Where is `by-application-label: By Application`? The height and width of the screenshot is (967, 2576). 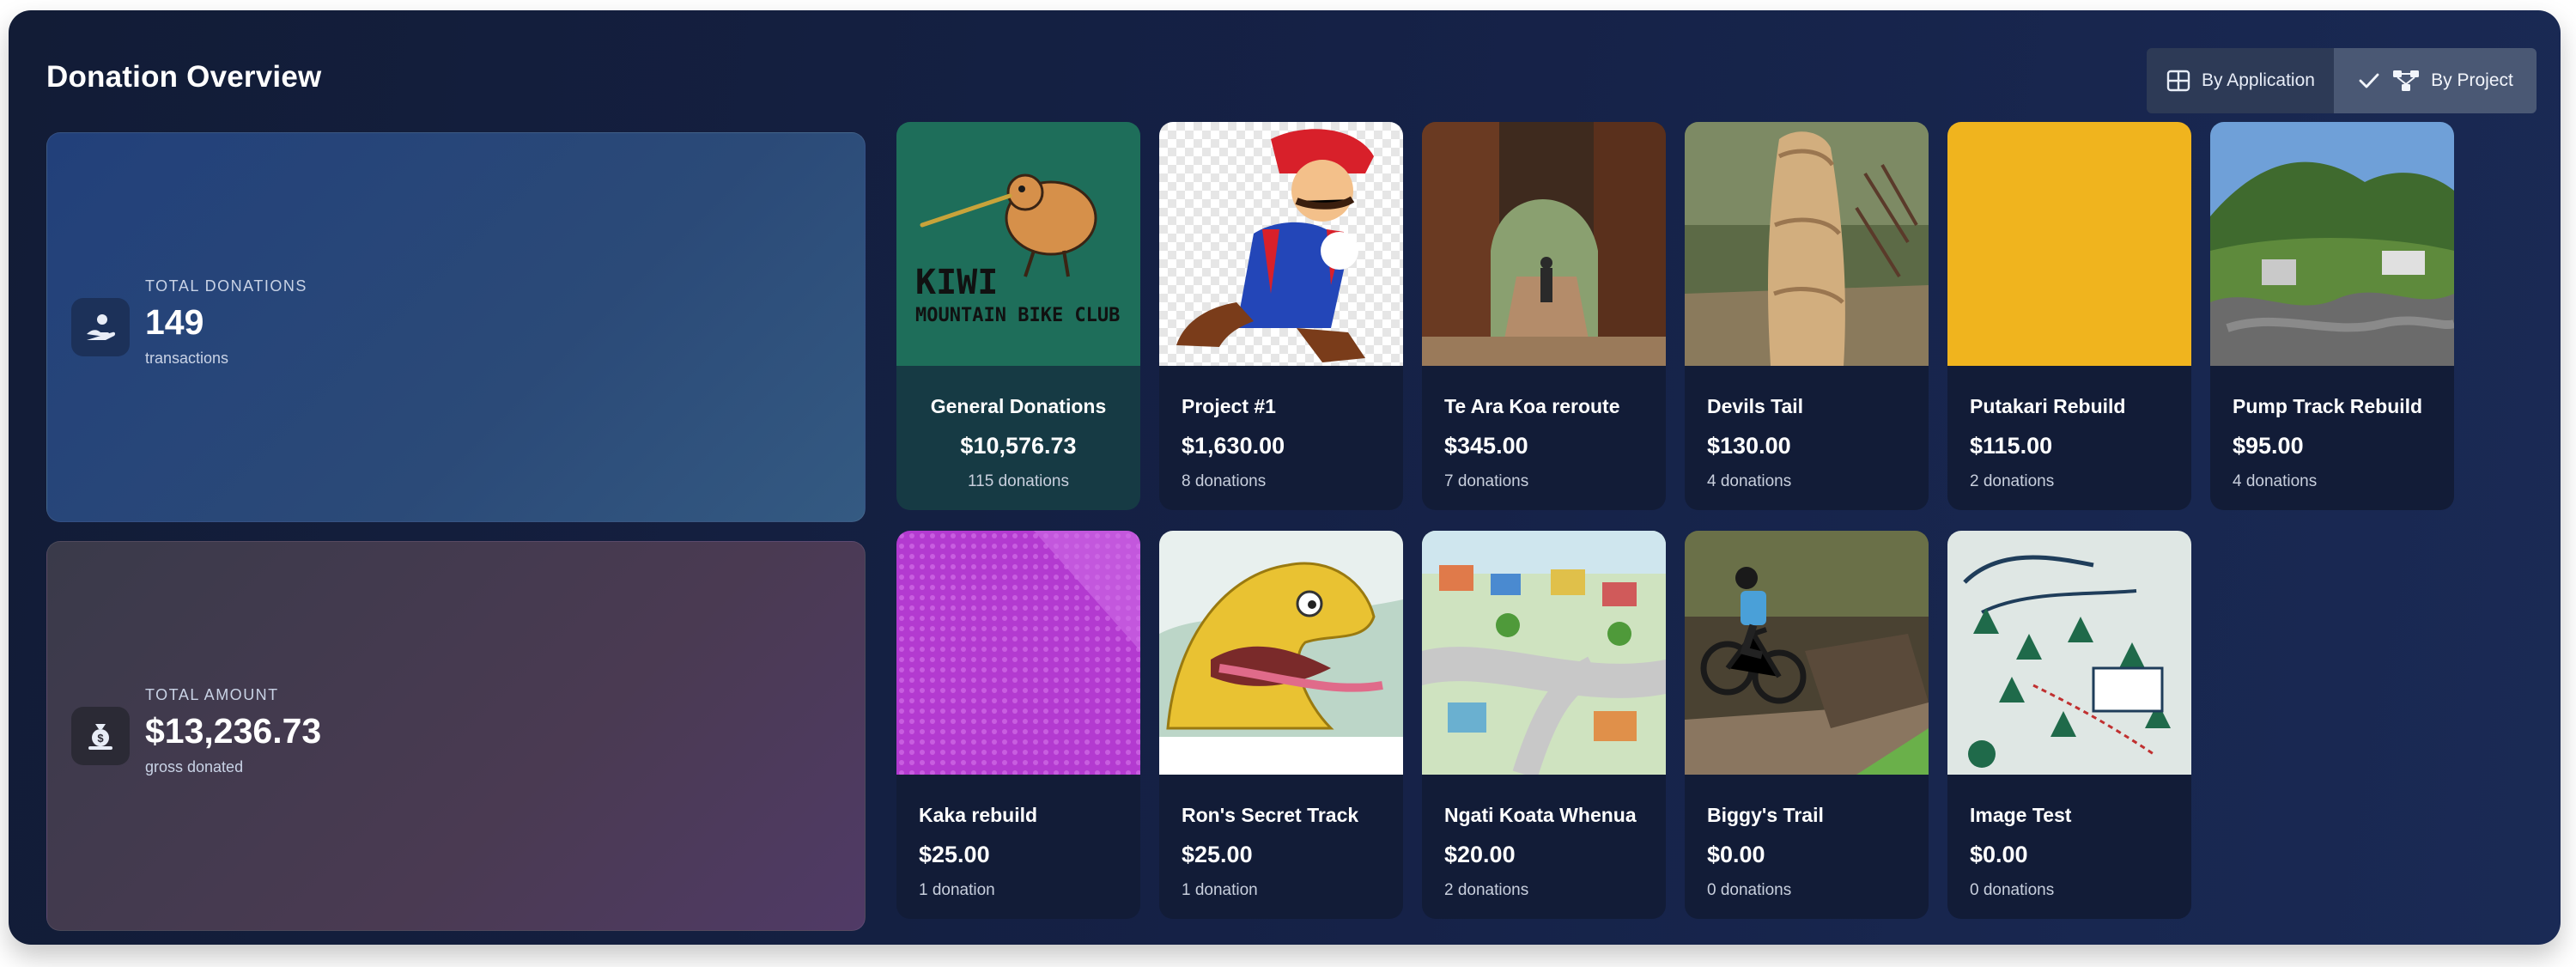 by-application-label: By Application is located at coordinates (2258, 80).